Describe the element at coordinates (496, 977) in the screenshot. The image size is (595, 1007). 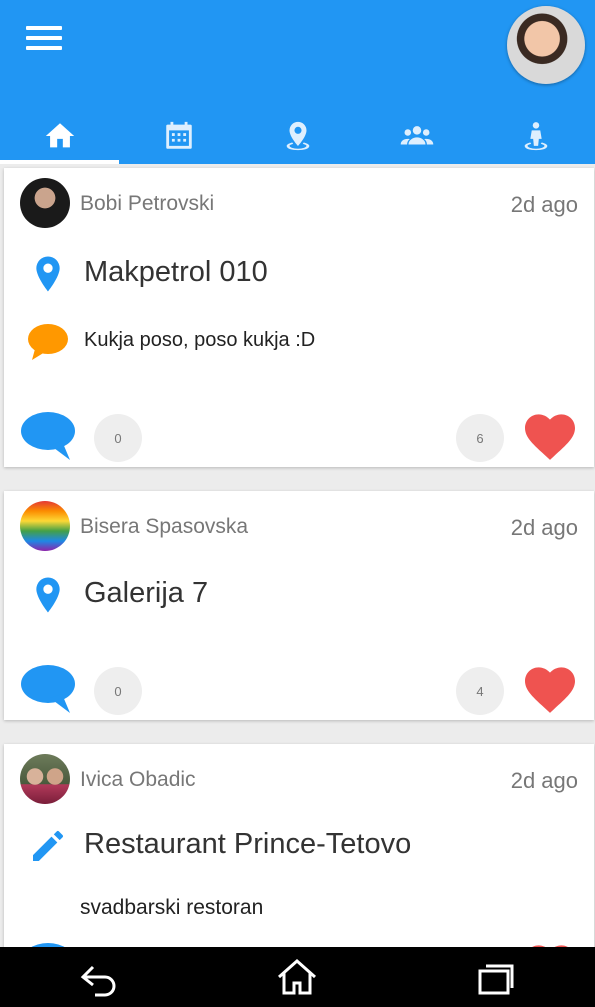
I see `recent-apps-icon` at that location.